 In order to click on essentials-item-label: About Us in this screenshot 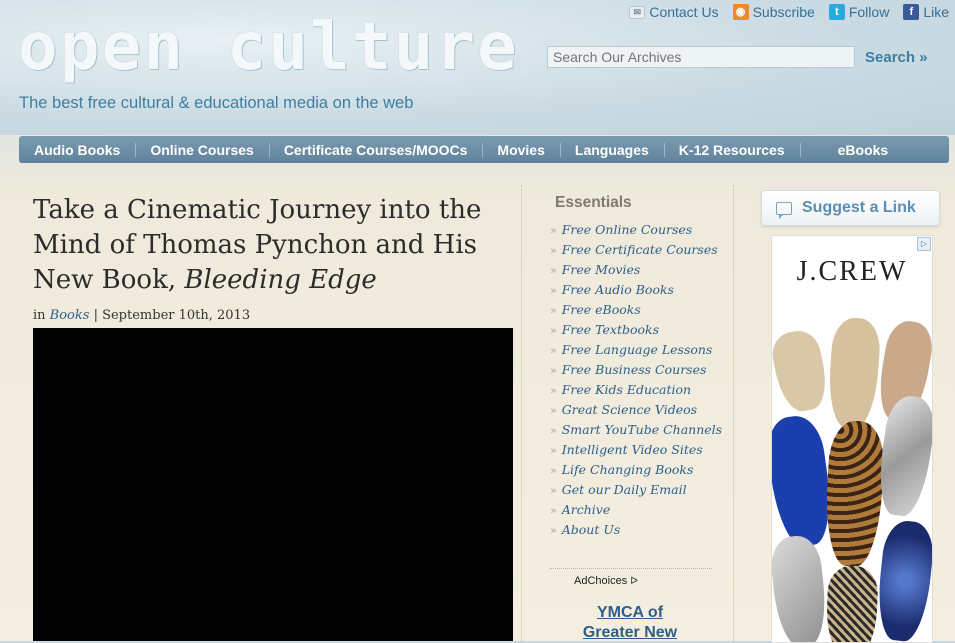, I will do `click(591, 529)`.